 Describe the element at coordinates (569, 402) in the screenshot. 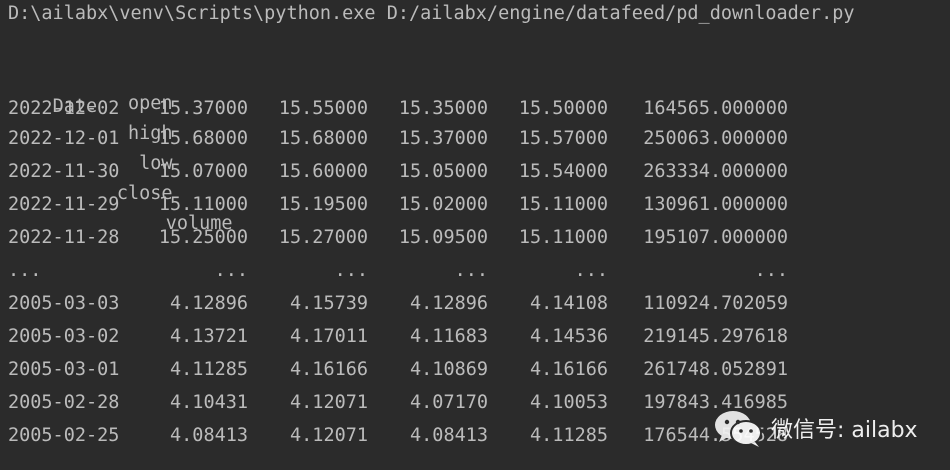

I see `cell-close: 4.10053` at that location.